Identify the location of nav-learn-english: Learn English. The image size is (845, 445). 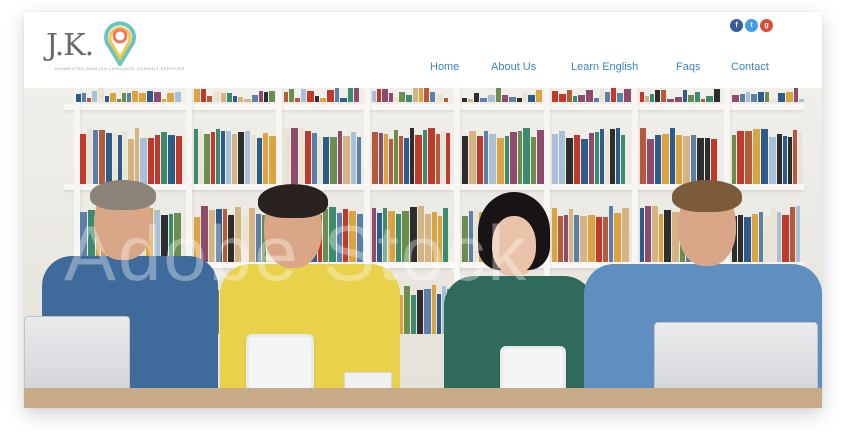
(604, 67).